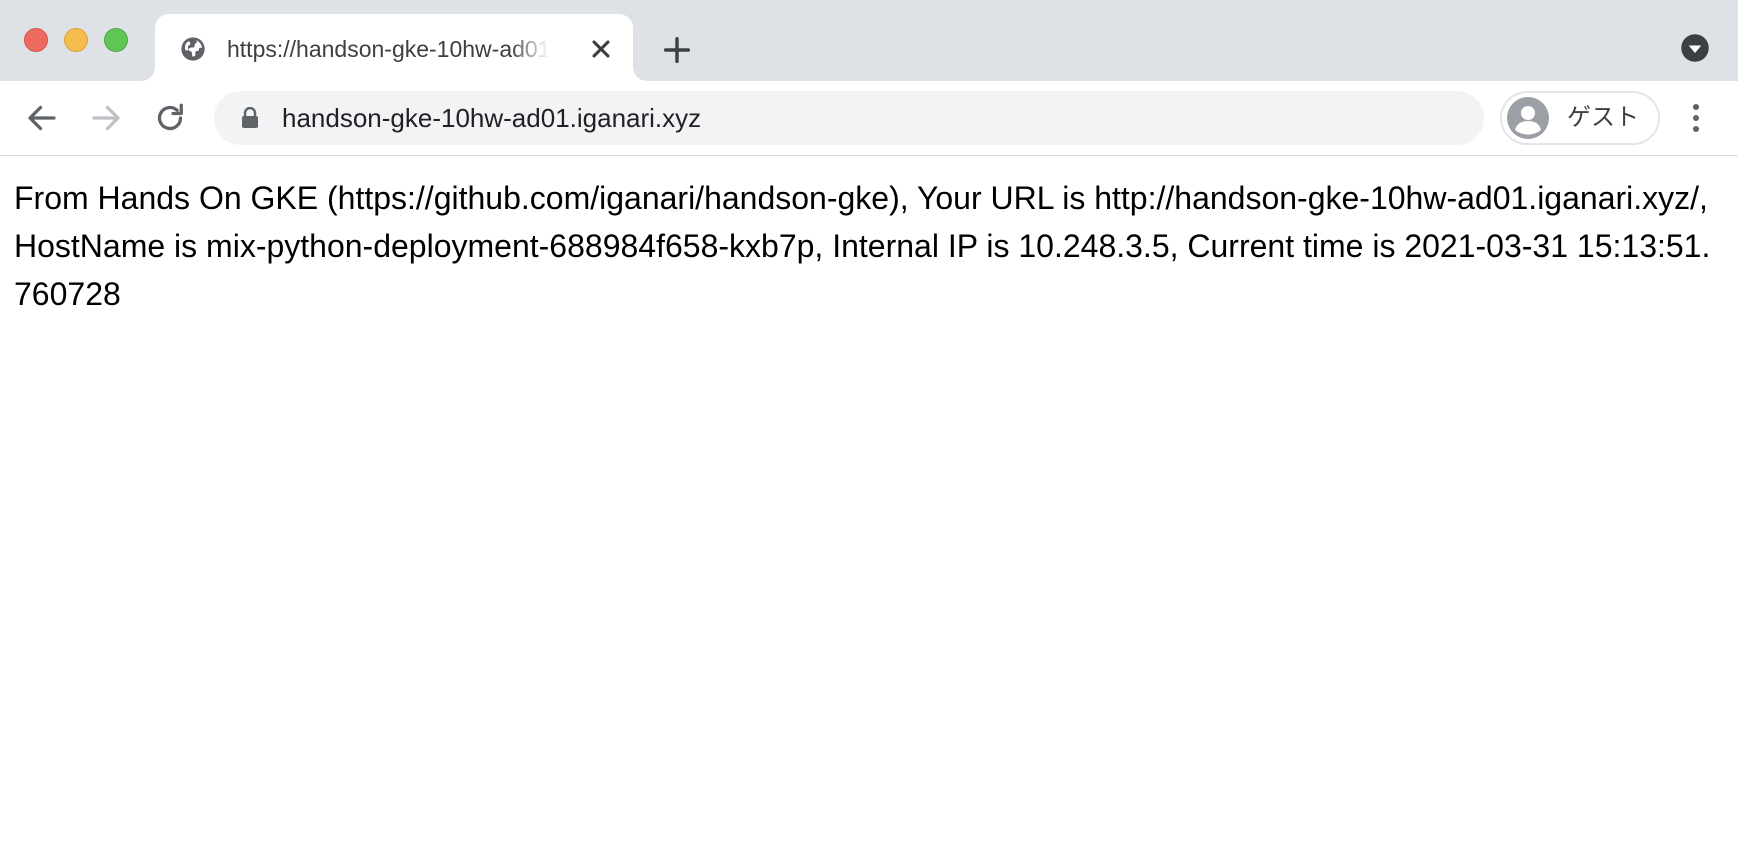 This screenshot has width=1738, height=868. Describe the element at coordinates (116, 40) in the screenshot. I see `window-maximize-button` at that location.